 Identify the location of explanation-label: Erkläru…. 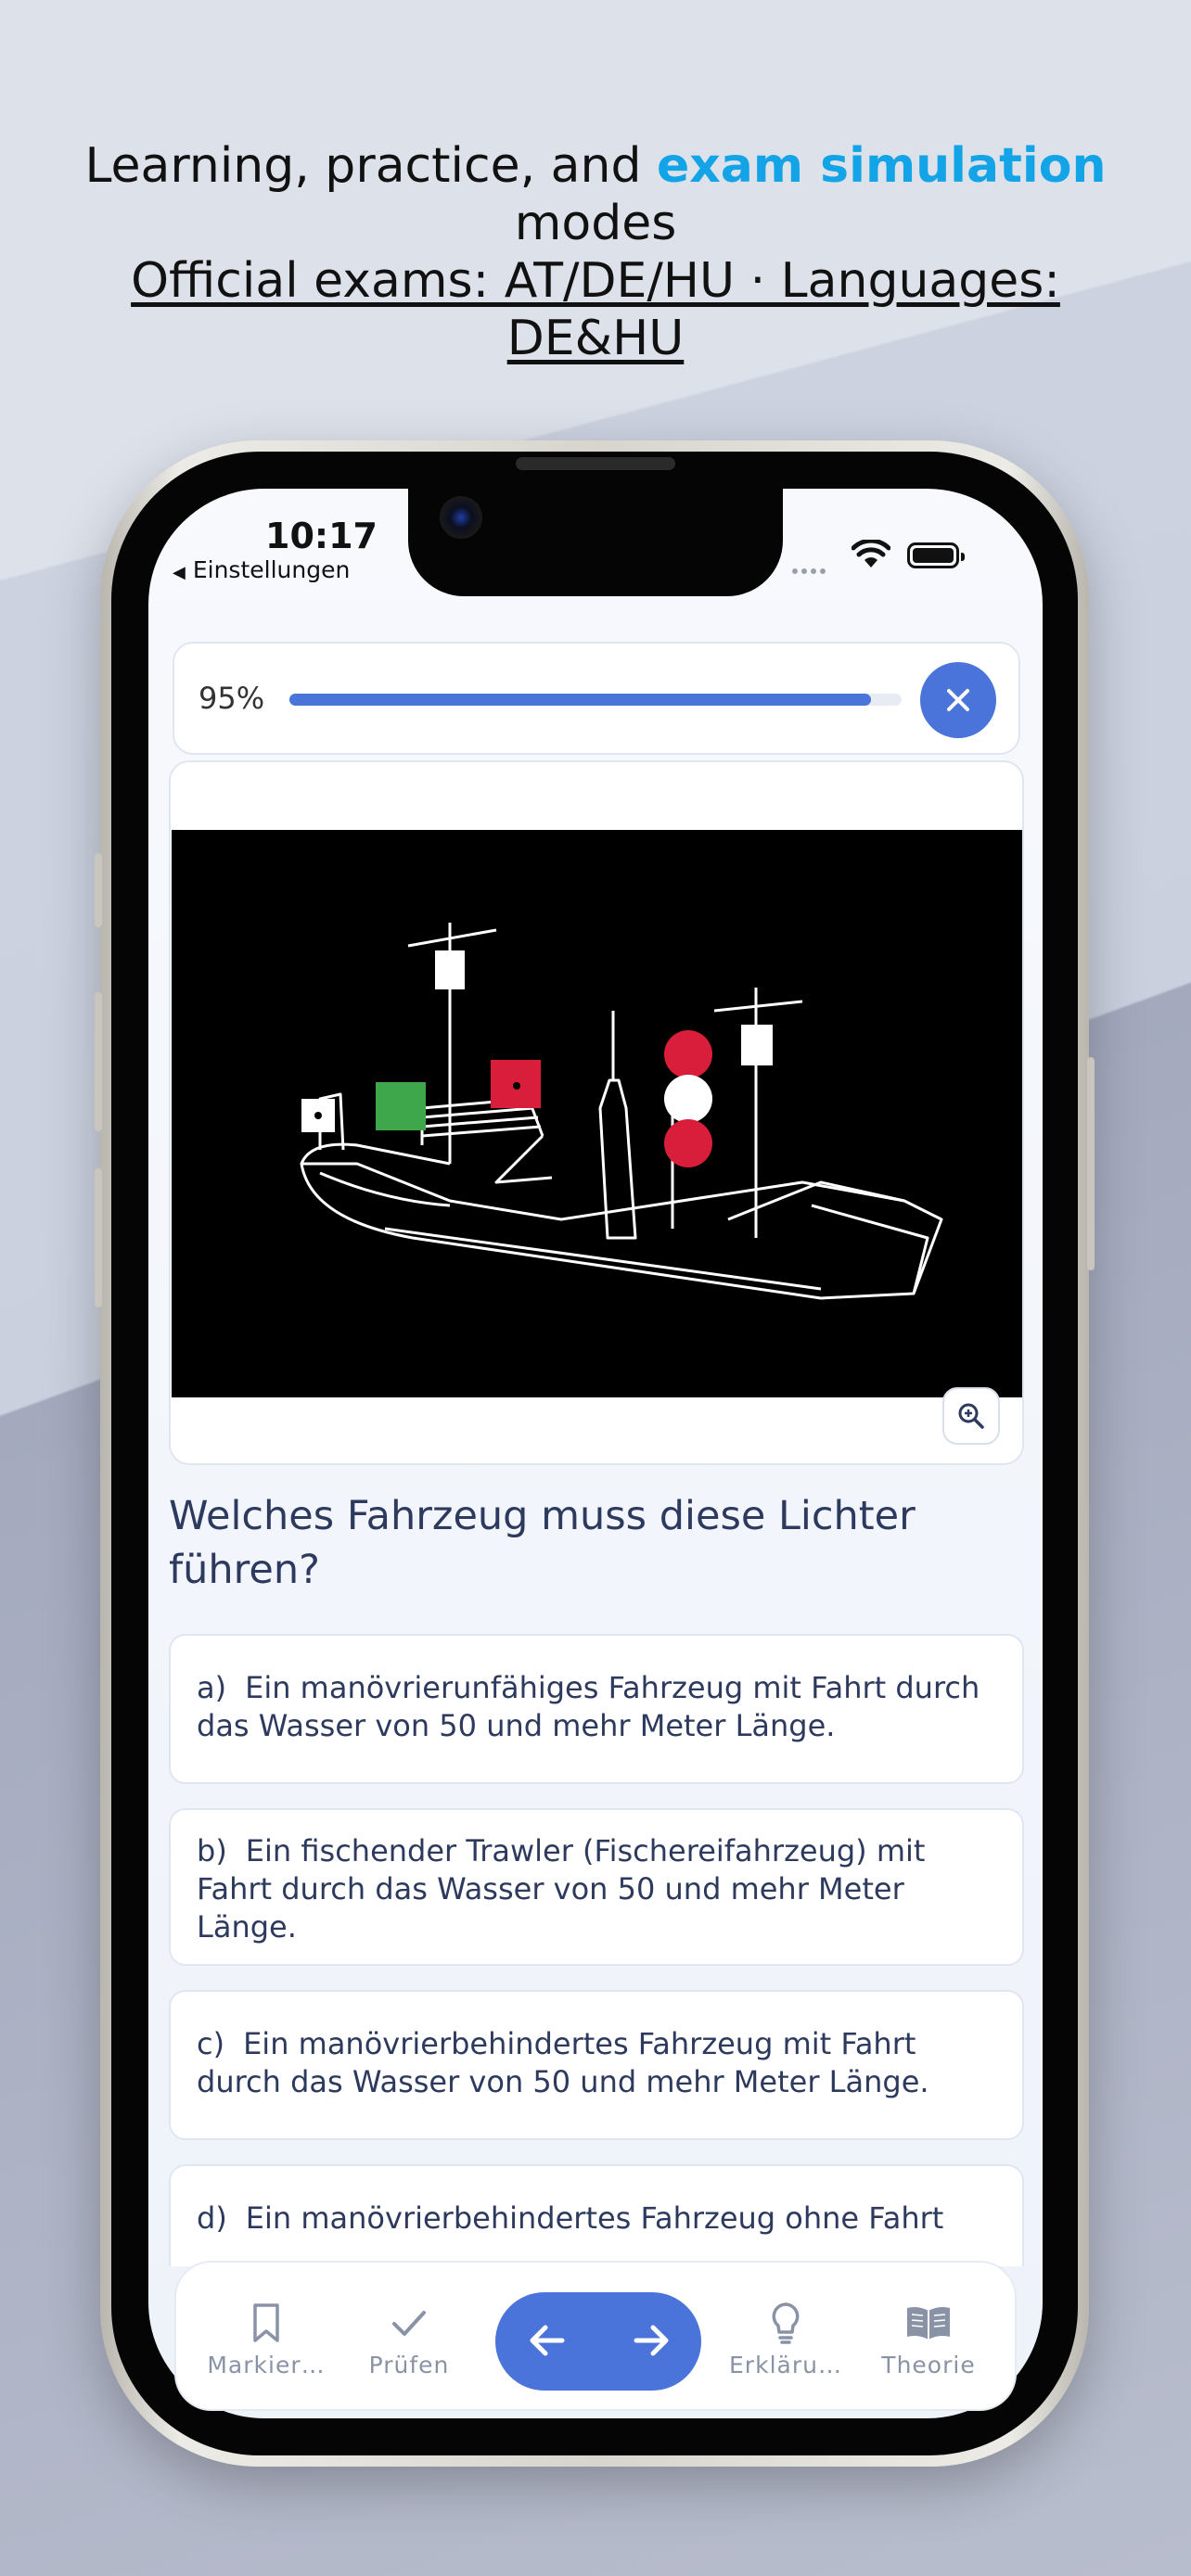
(785, 2365).